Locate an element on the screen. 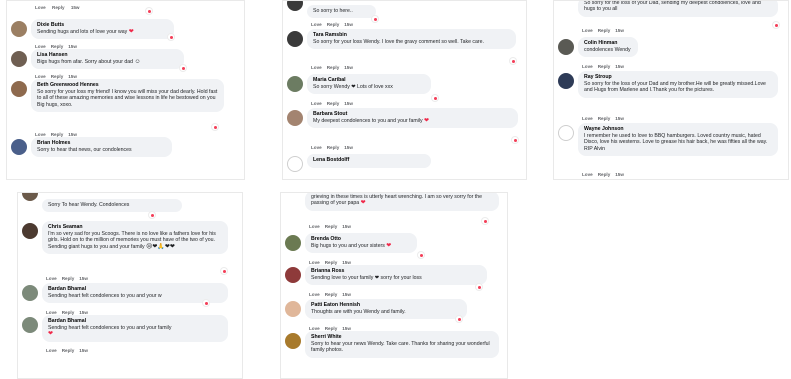 This screenshot has width=791, height=379. commenter-name: Beth Greenwood Hennes is located at coordinates (127, 85).